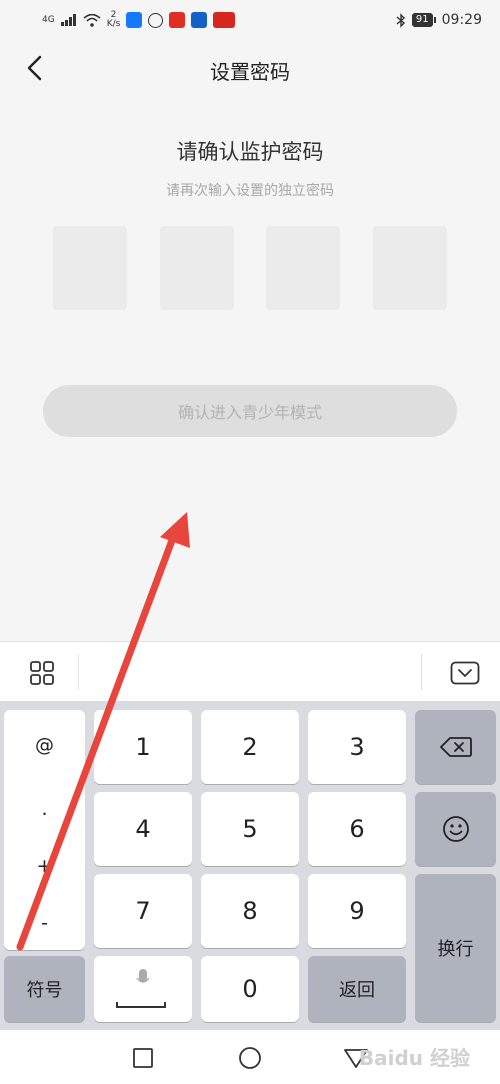 The height and width of the screenshot is (1084, 500). I want to click on space-key, so click(143, 989).